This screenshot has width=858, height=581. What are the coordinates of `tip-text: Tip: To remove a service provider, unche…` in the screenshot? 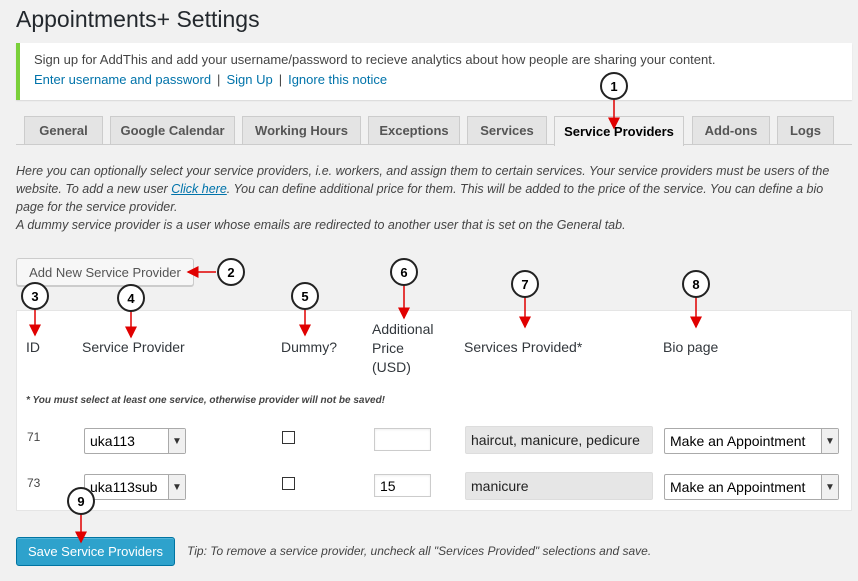 It's located at (419, 551).